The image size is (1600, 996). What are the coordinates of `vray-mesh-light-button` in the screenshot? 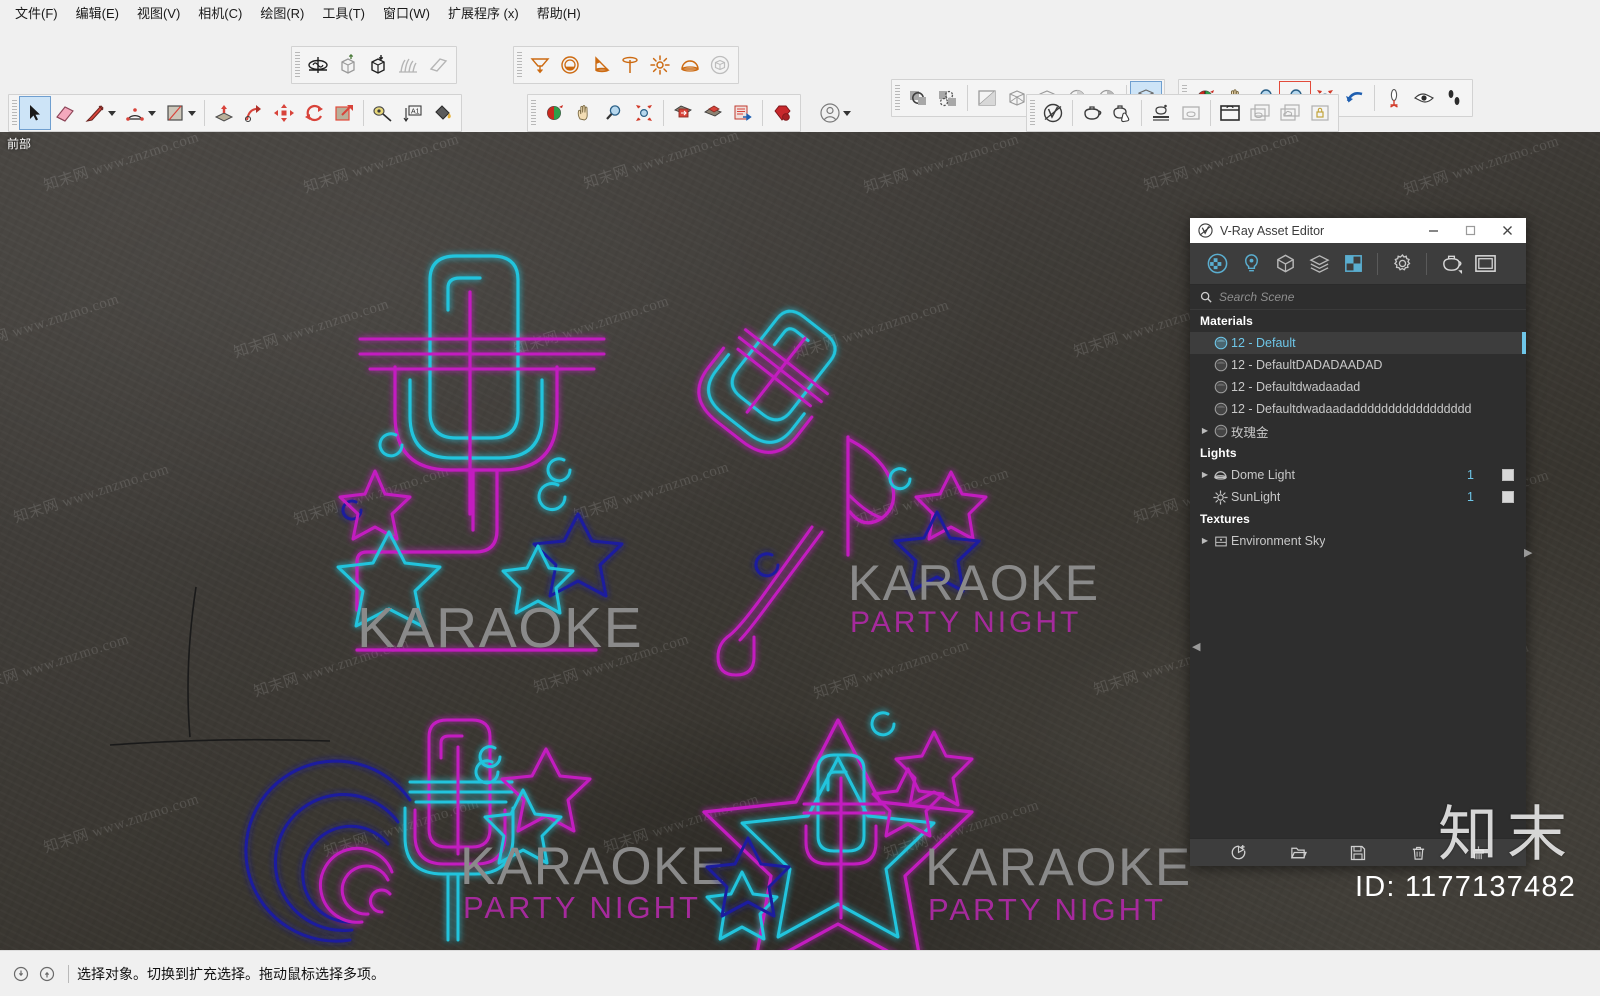 It's located at (720, 65).